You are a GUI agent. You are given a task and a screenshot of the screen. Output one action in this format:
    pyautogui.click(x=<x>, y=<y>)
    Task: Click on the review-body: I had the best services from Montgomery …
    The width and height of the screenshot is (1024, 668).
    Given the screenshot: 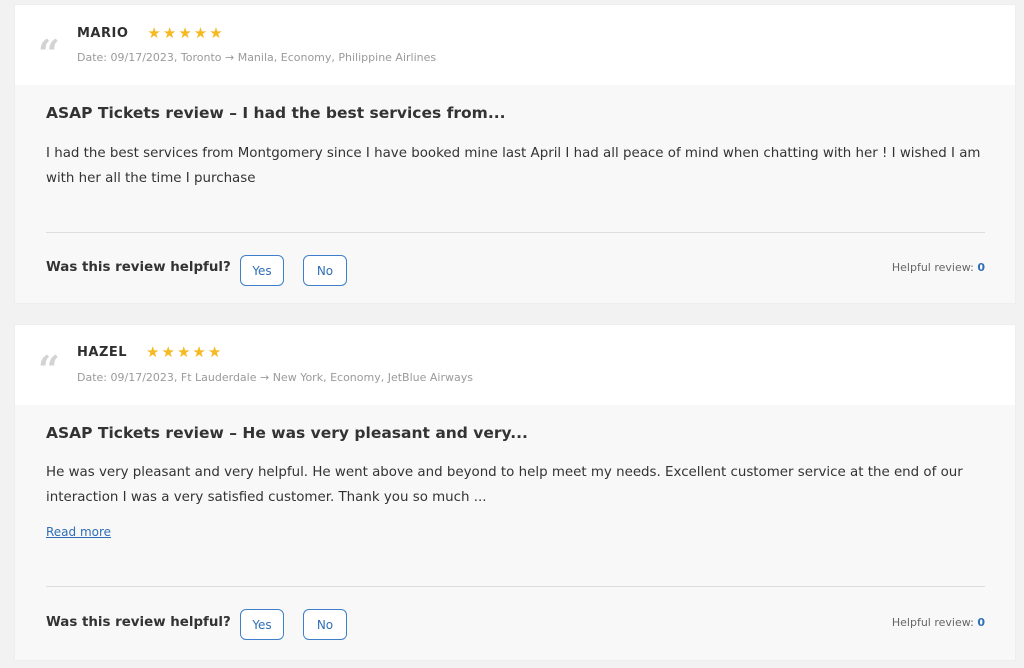 What is the action you would take?
    pyautogui.click(x=513, y=166)
    